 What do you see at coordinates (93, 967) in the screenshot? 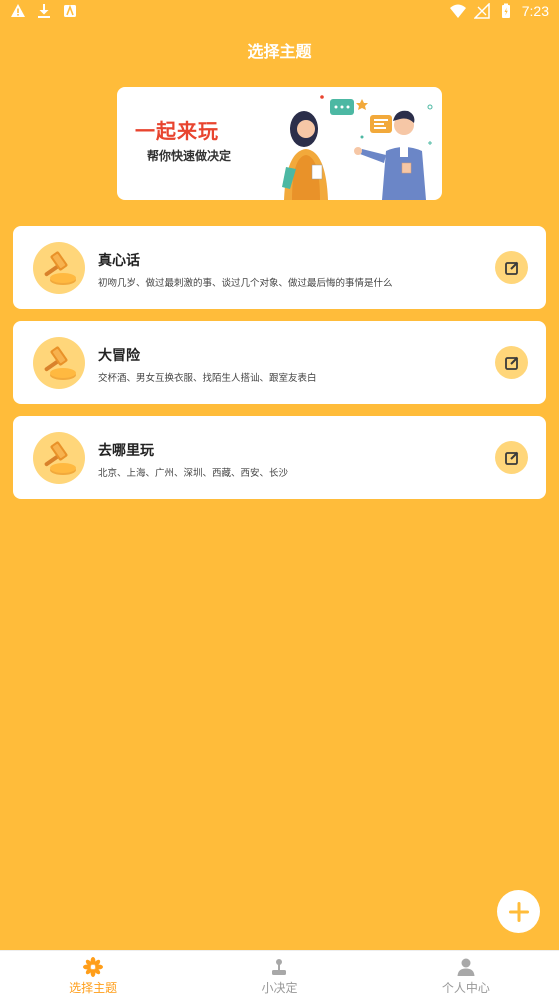
I see `flower-icon` at bounding box center [93, 967].